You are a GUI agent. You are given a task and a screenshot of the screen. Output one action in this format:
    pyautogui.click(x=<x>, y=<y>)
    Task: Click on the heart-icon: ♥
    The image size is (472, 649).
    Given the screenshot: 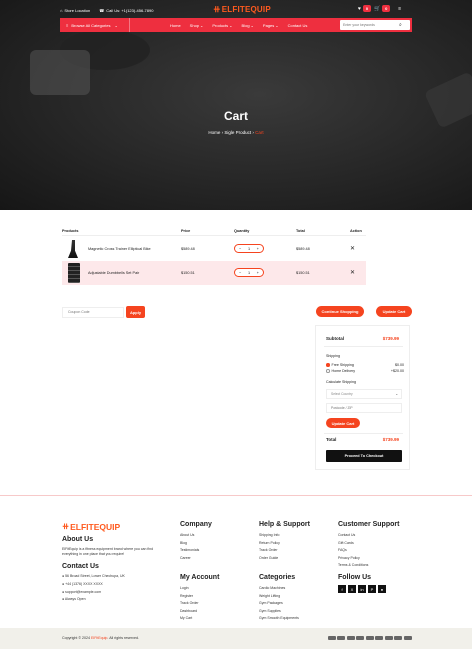 What is the action you would take?
    pyautogui.click(x=359, y=9)
    